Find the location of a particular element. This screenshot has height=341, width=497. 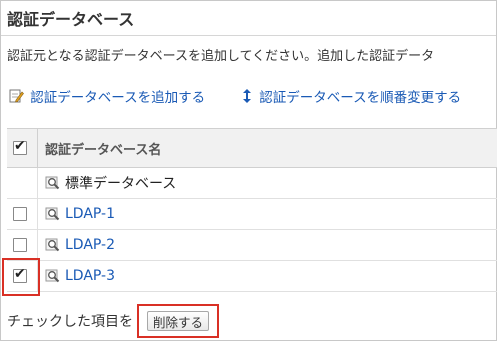

database-link-ldap-1: LDAP-1 is located at coordinates (90, 214).